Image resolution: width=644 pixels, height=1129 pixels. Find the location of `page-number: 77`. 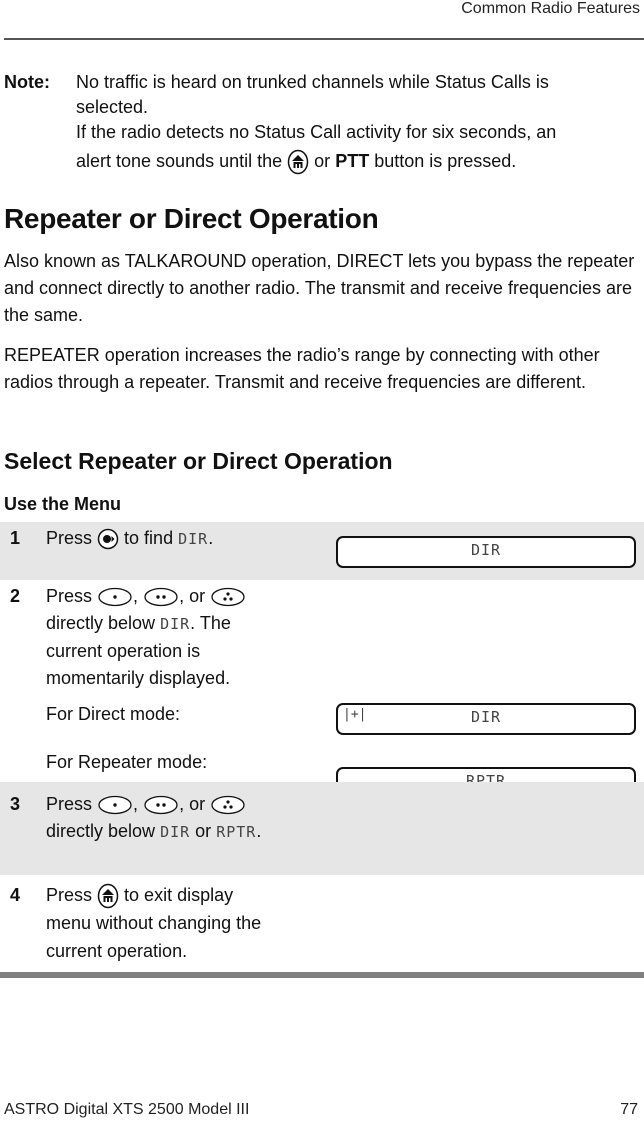

page-number: 77 is located at coordinates (629, 1109).